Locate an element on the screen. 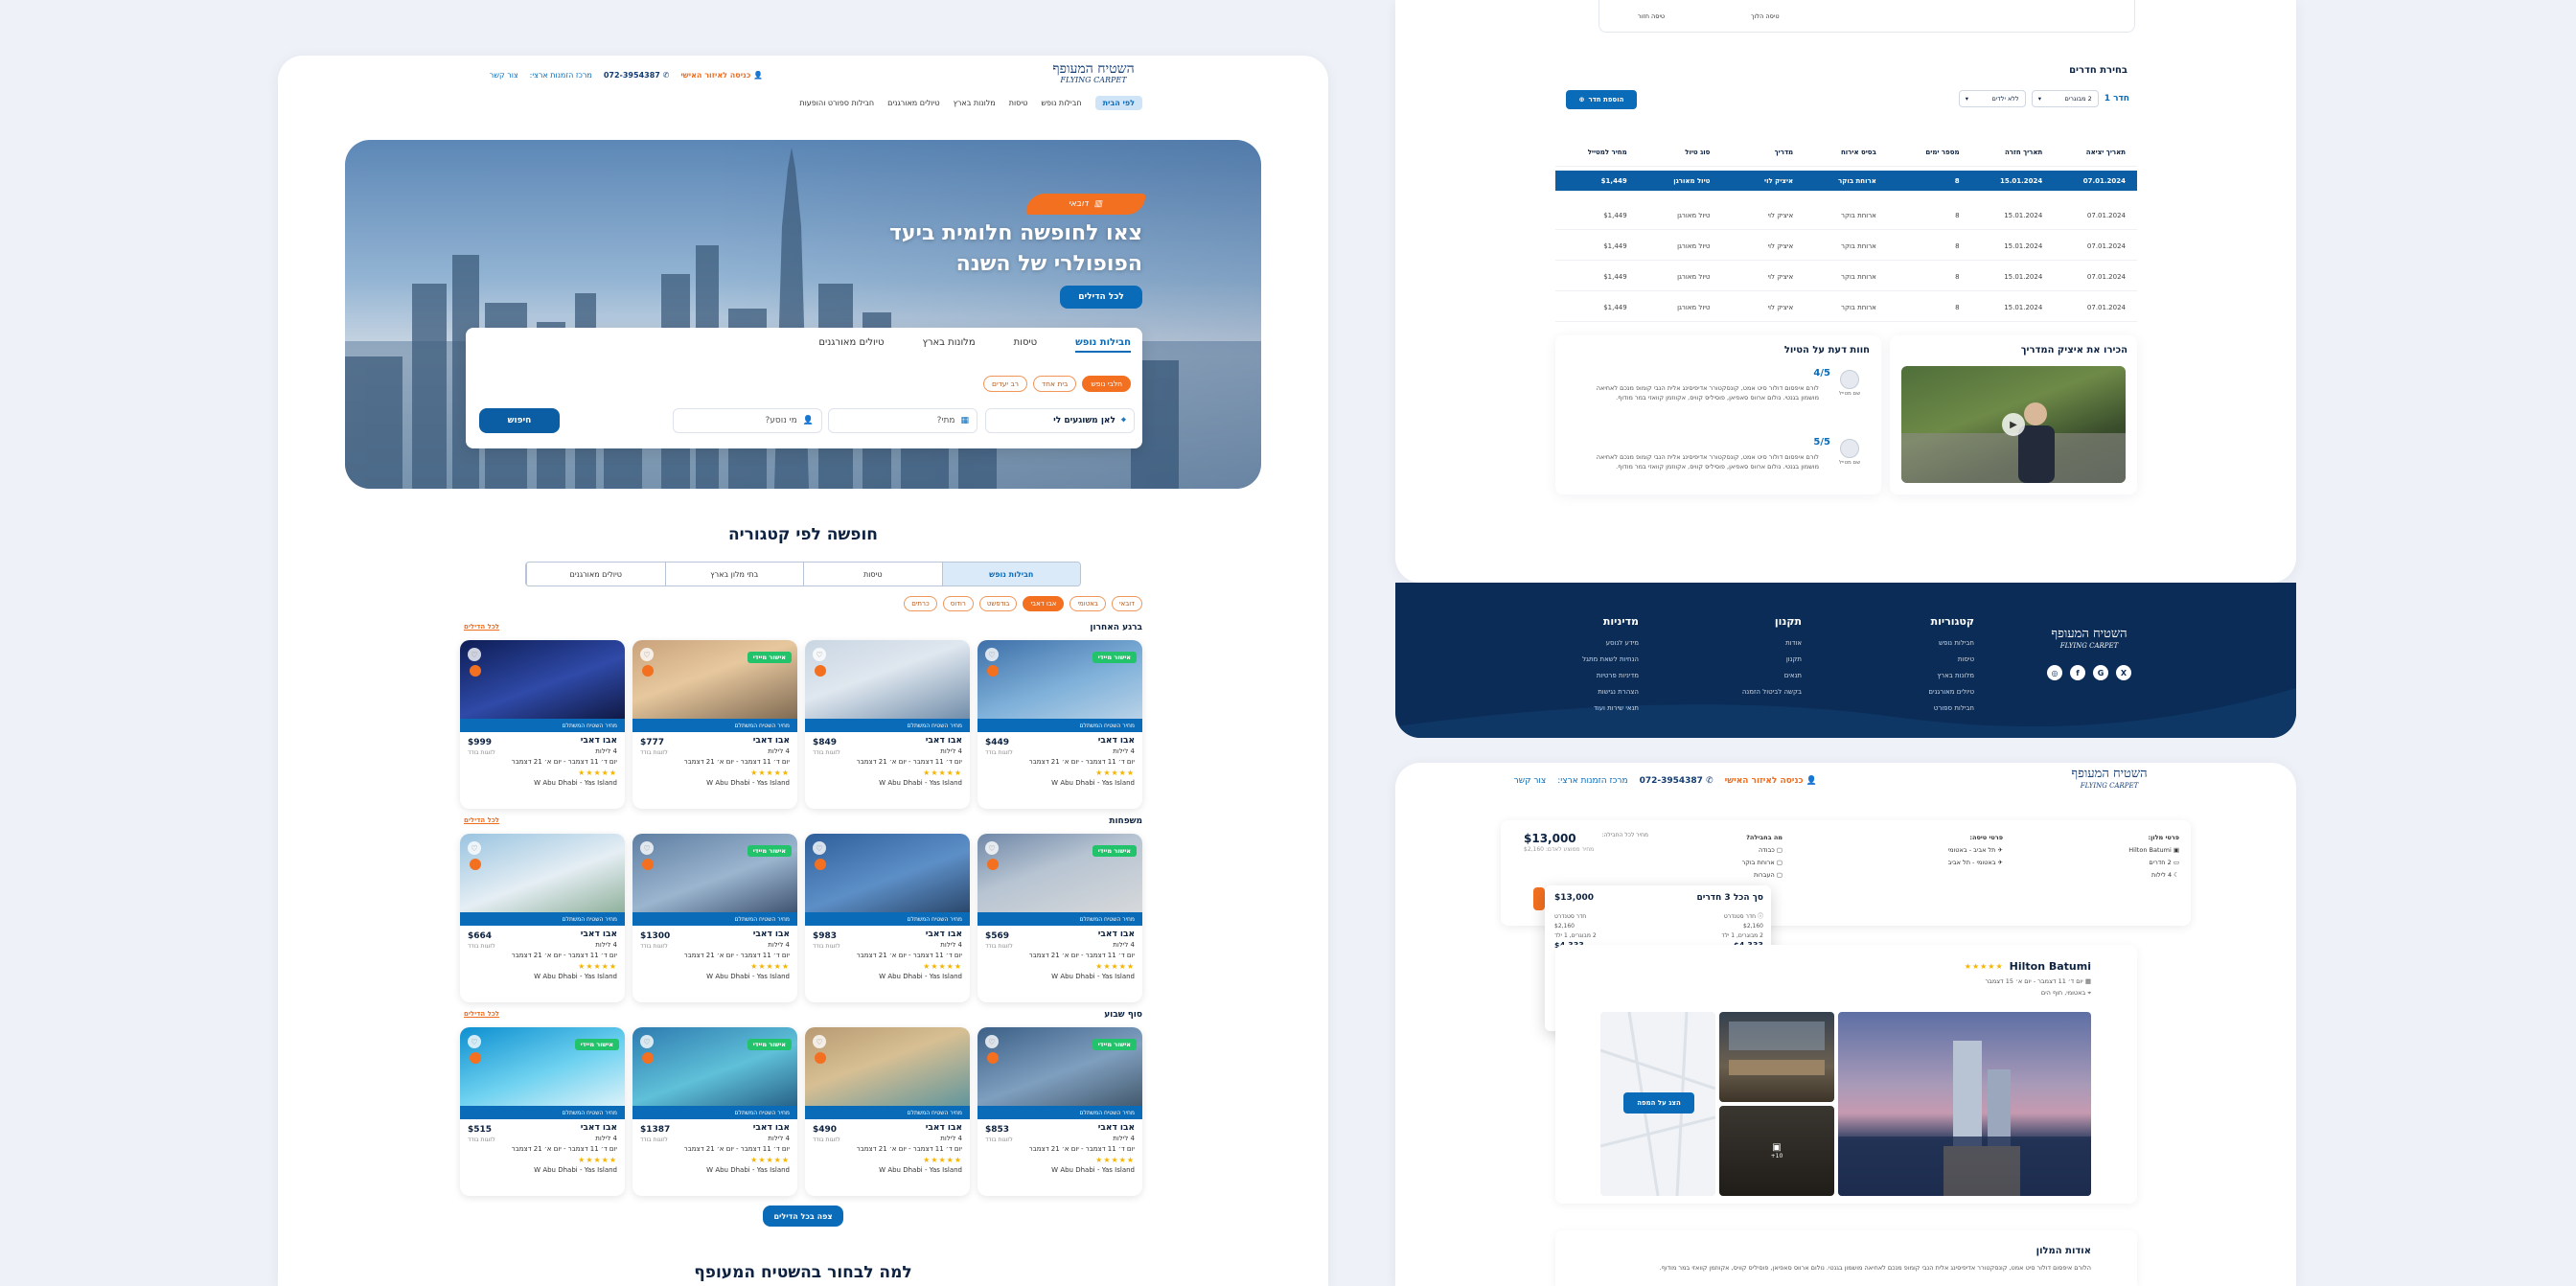 The height and width of the screenshot is (1286, 2576). category-tab: בתי מלון בארץ is located at coordinates (734, 574).